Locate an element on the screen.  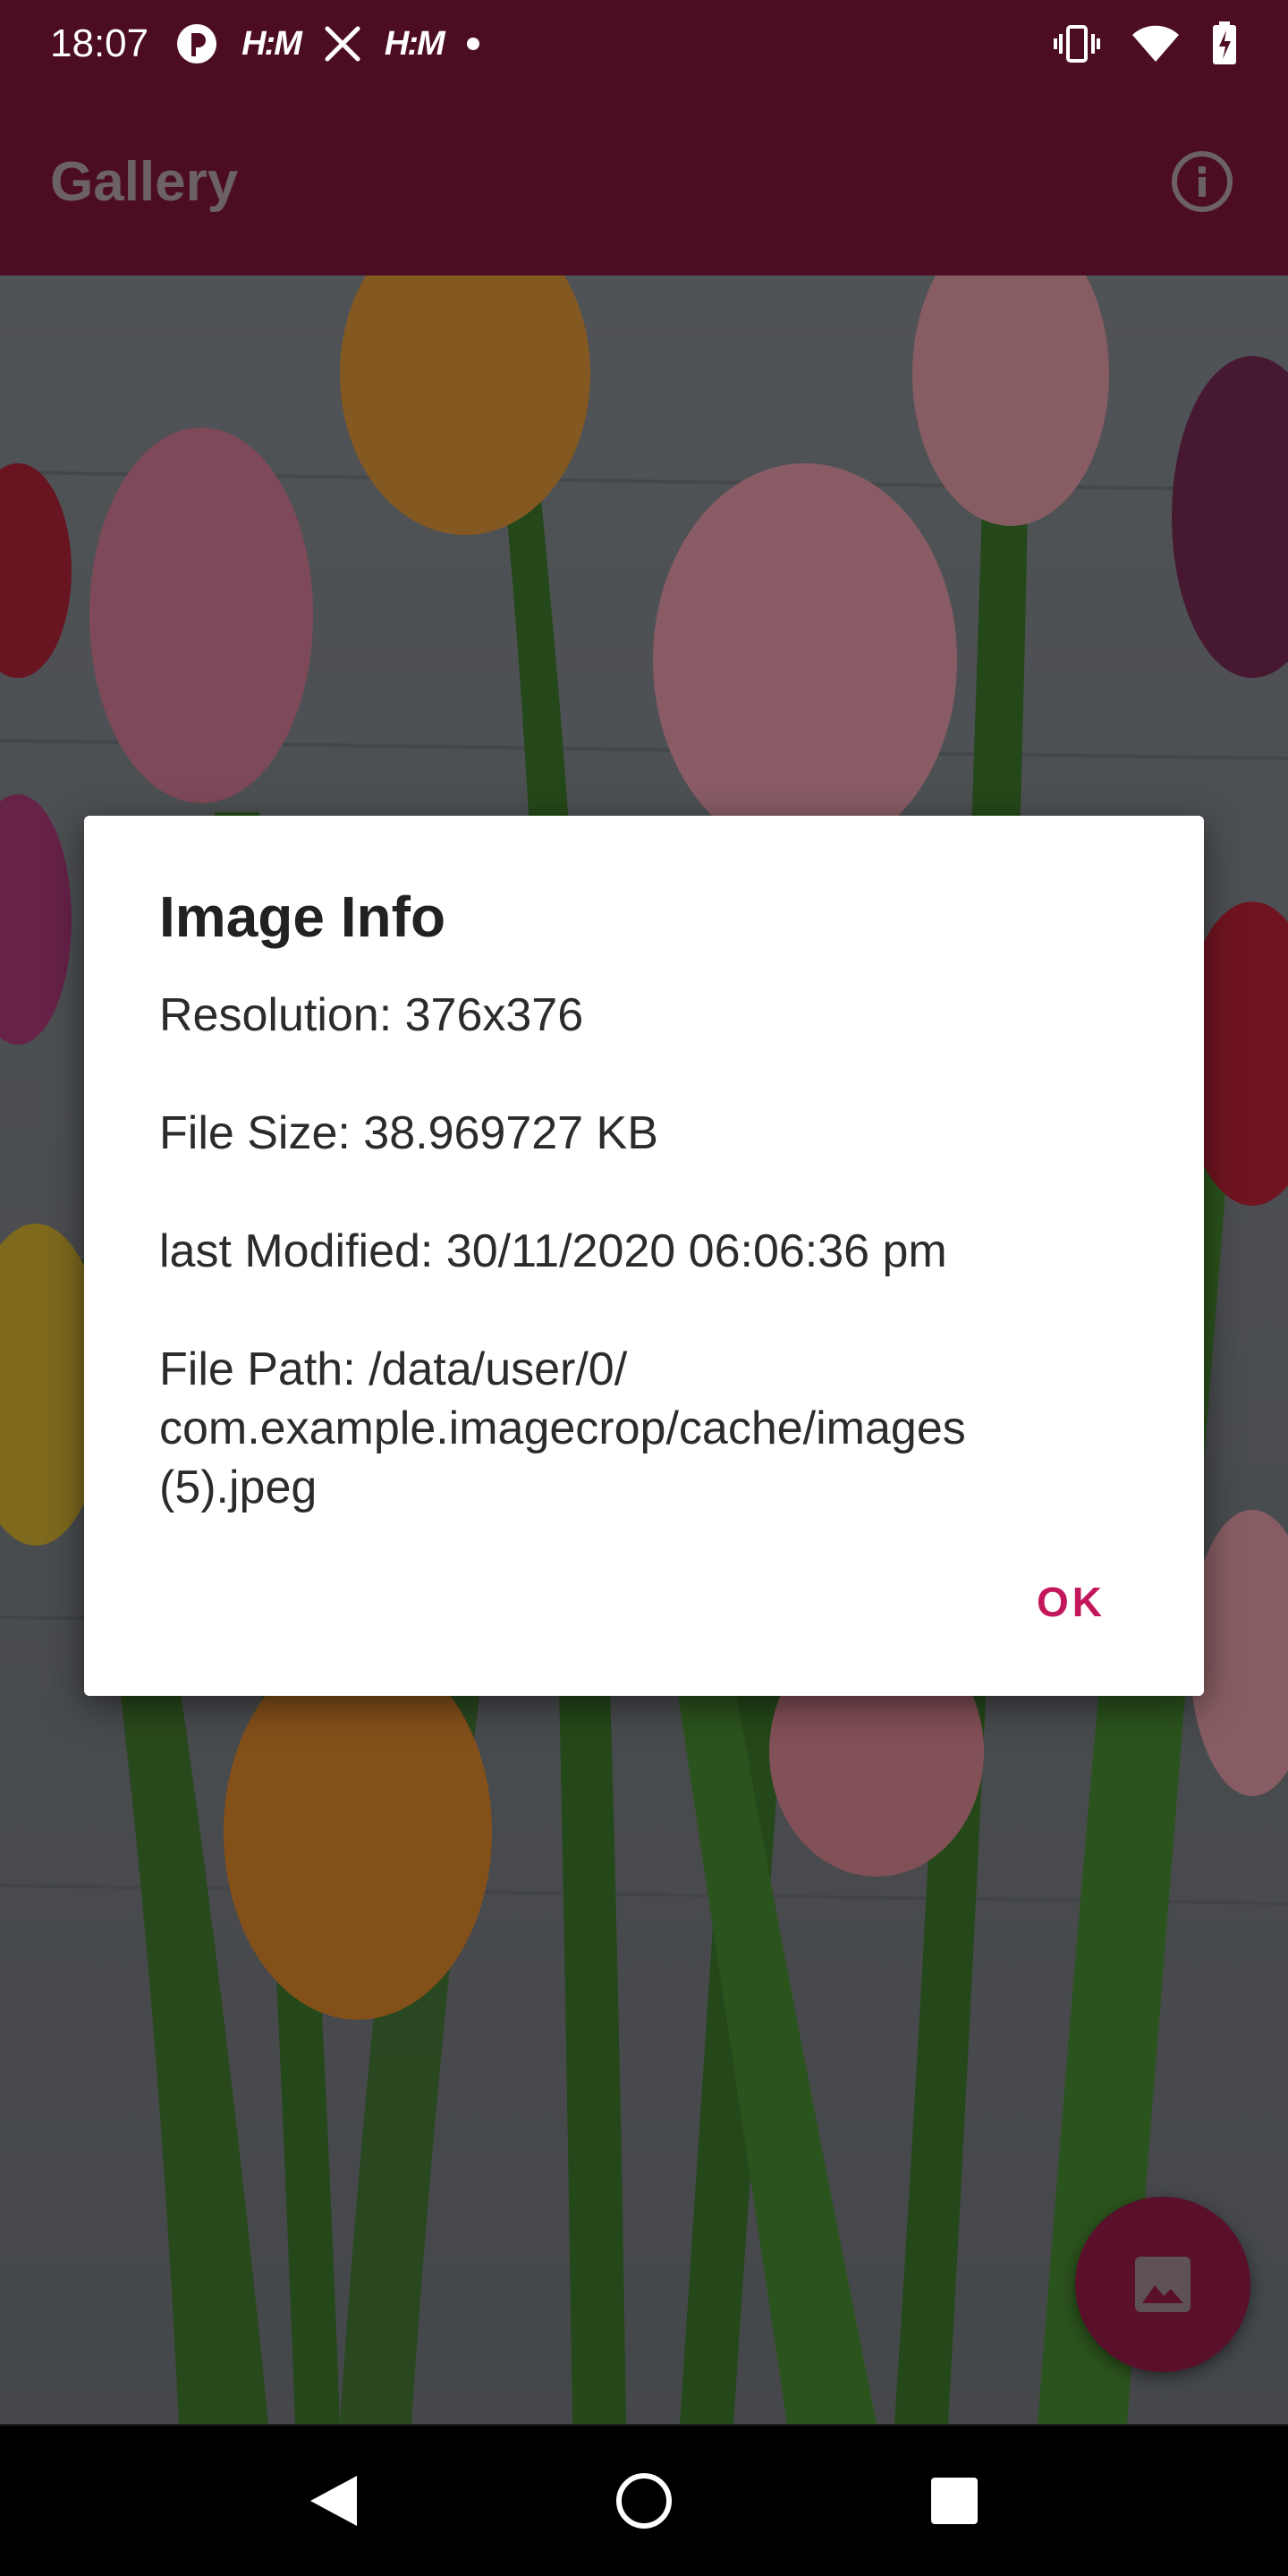
navigation-bar is located at coordinates (644, 2501).